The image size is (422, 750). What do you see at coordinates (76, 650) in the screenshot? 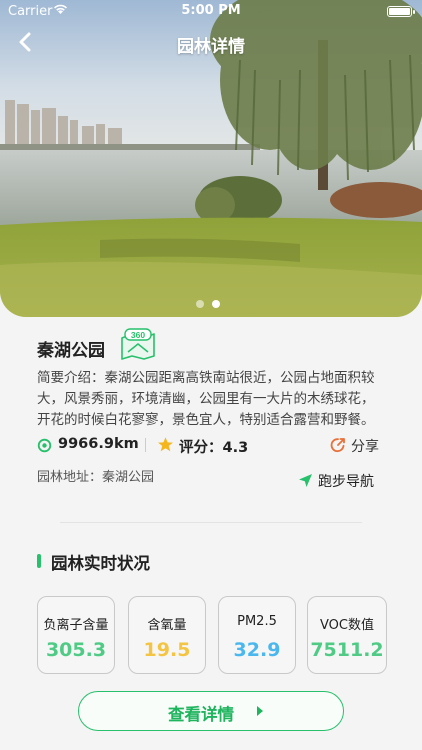
I see `status-card-value: 305.3` at bounding box center [76, 650].